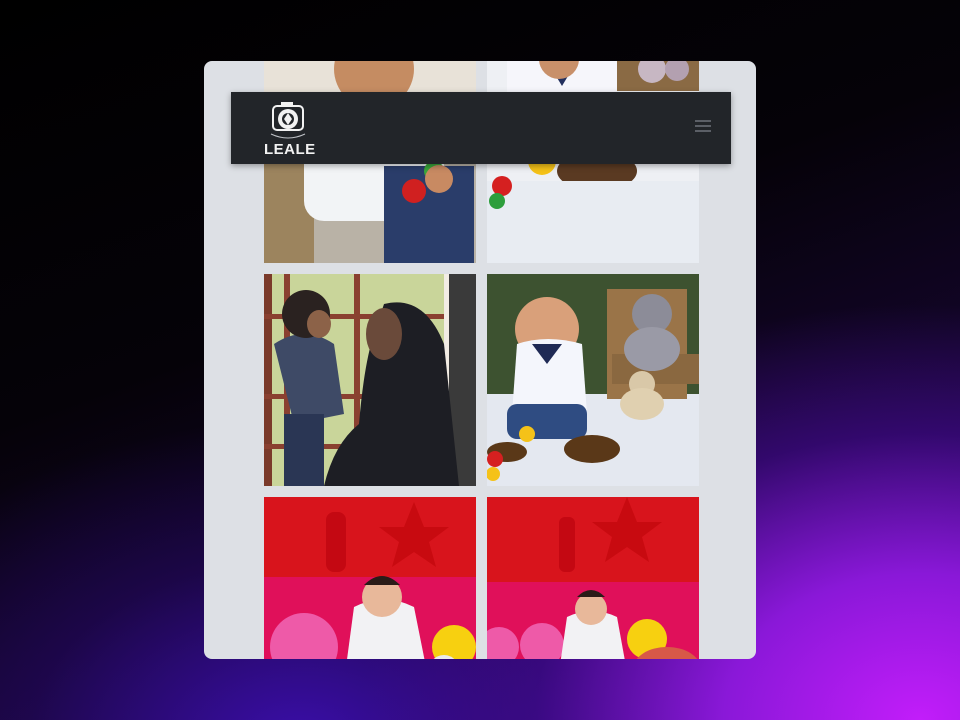  I want to click on photo-smiling-baby, so click(593, 380).